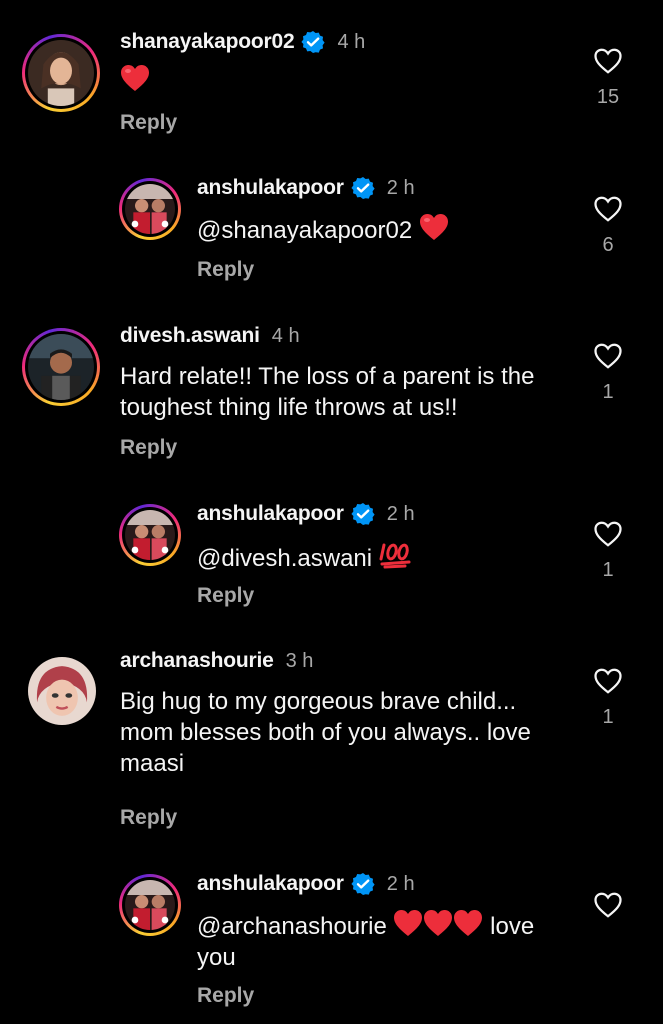 The width and height of the screenshot is (663, 1024). I want to click on comment-text: @archanashourie love you, so click(382, 941).